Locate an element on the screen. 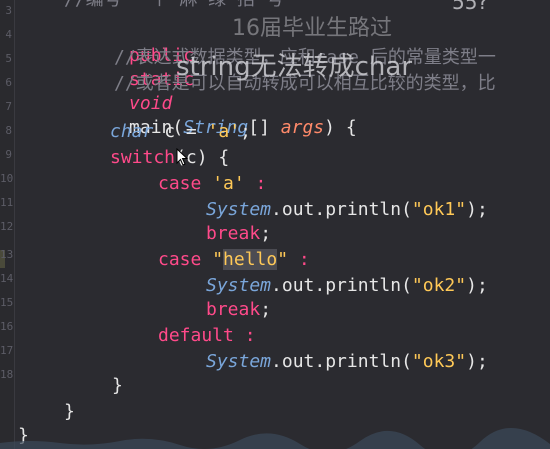 The width and height of the screenshot is (550, 449). code-line-break1: break; is located at coordinates (238, 234).